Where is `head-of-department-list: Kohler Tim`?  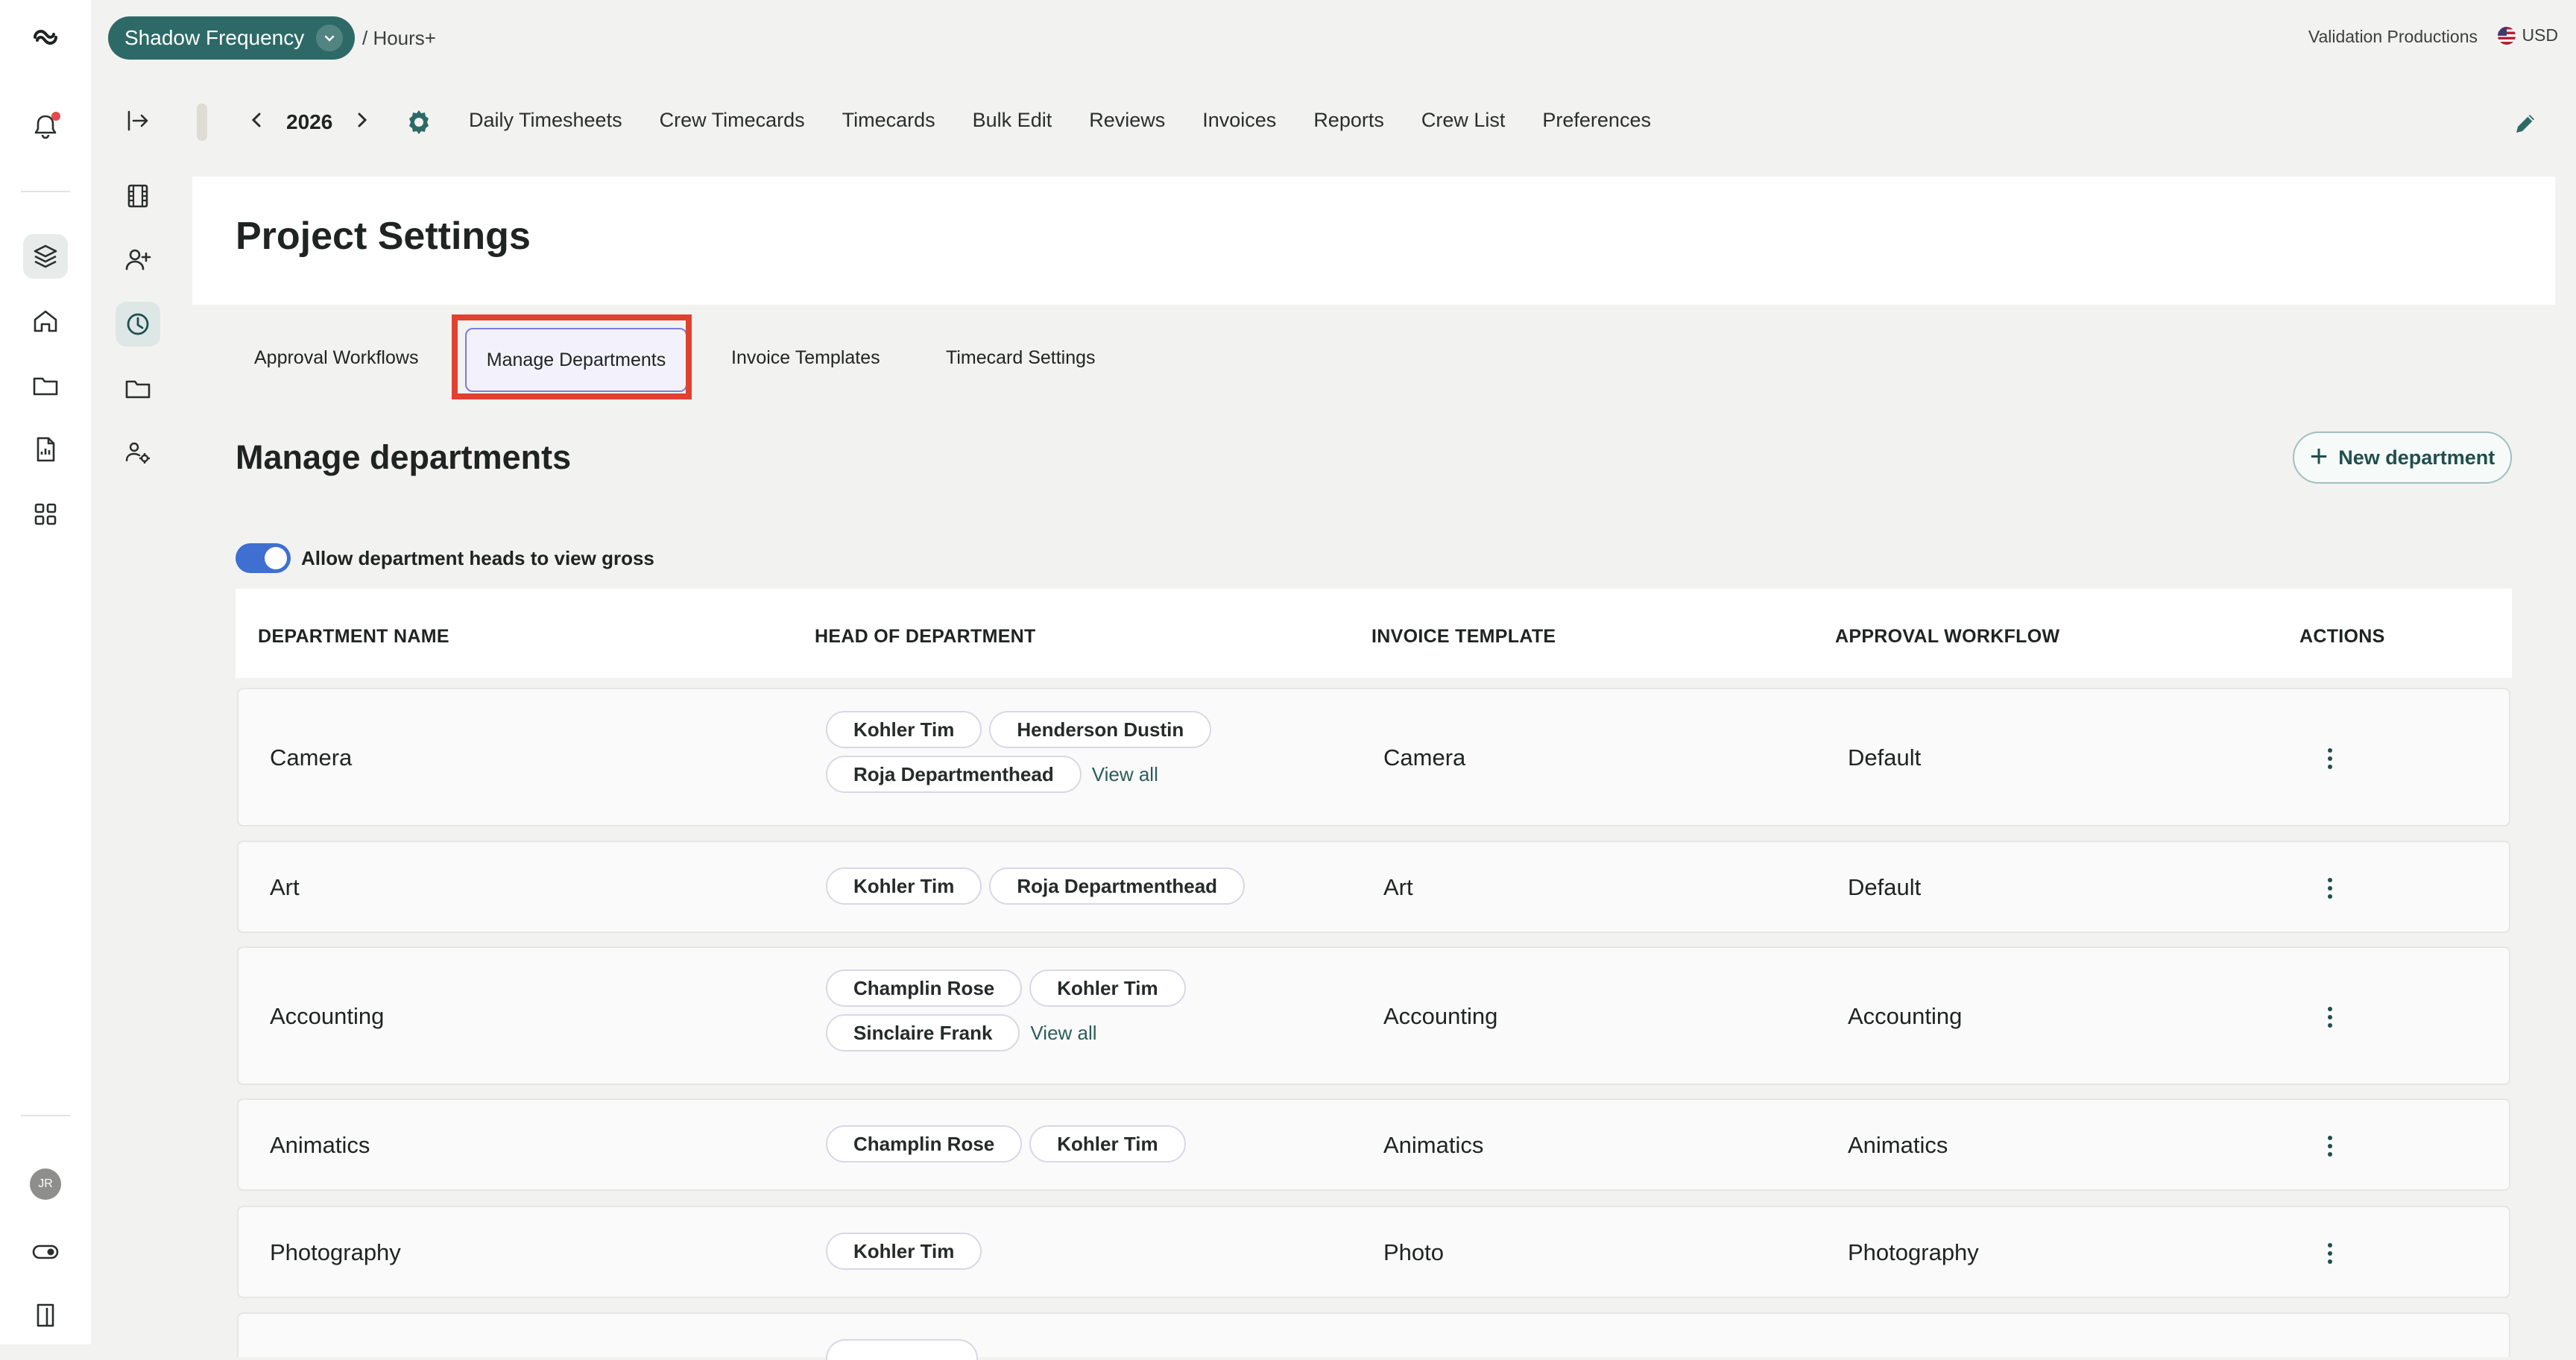 head-of-department-list: Kohler Tim is located at coordinates (1087, 1251).